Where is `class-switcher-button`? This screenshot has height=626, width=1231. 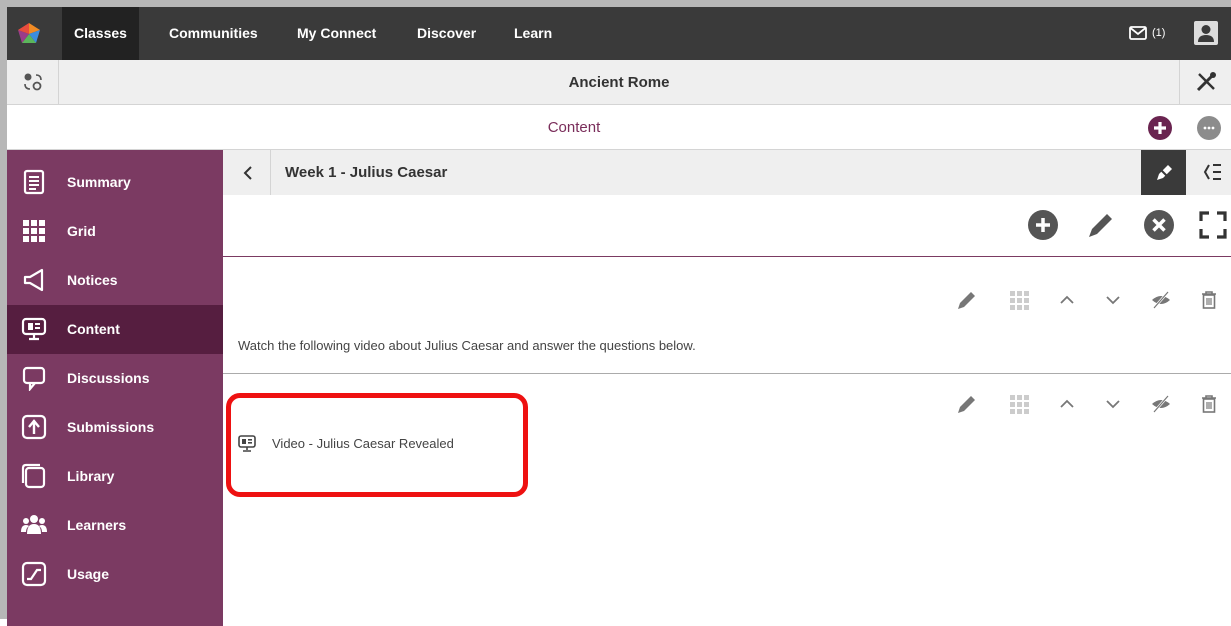
class-switcher-button is located at coordinates (33, 82).